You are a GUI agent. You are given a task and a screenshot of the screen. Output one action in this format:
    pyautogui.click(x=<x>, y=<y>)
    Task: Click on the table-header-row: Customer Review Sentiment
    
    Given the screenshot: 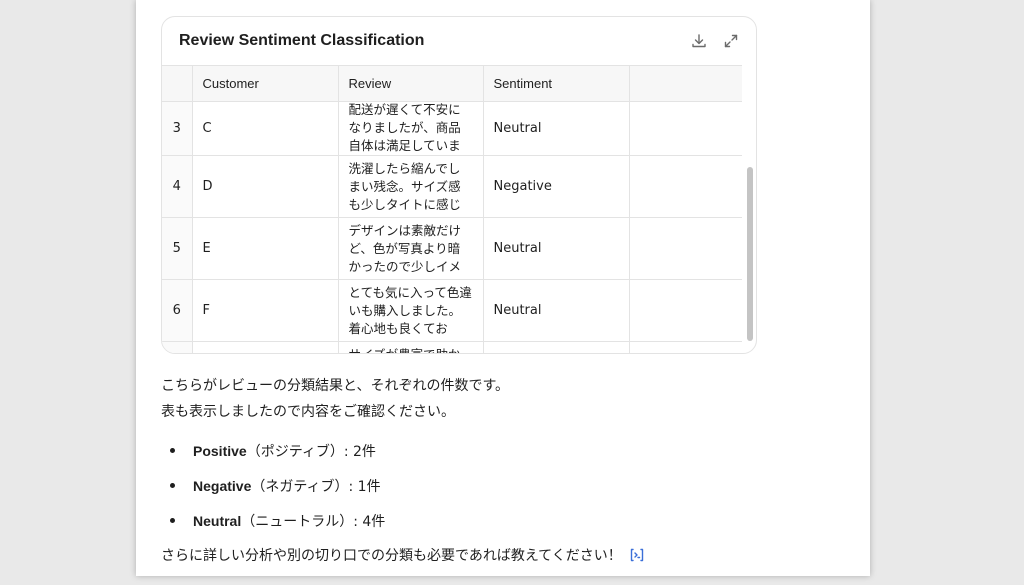 What is the action you would take?
    pyautogui.click(x=452, y=83)
    